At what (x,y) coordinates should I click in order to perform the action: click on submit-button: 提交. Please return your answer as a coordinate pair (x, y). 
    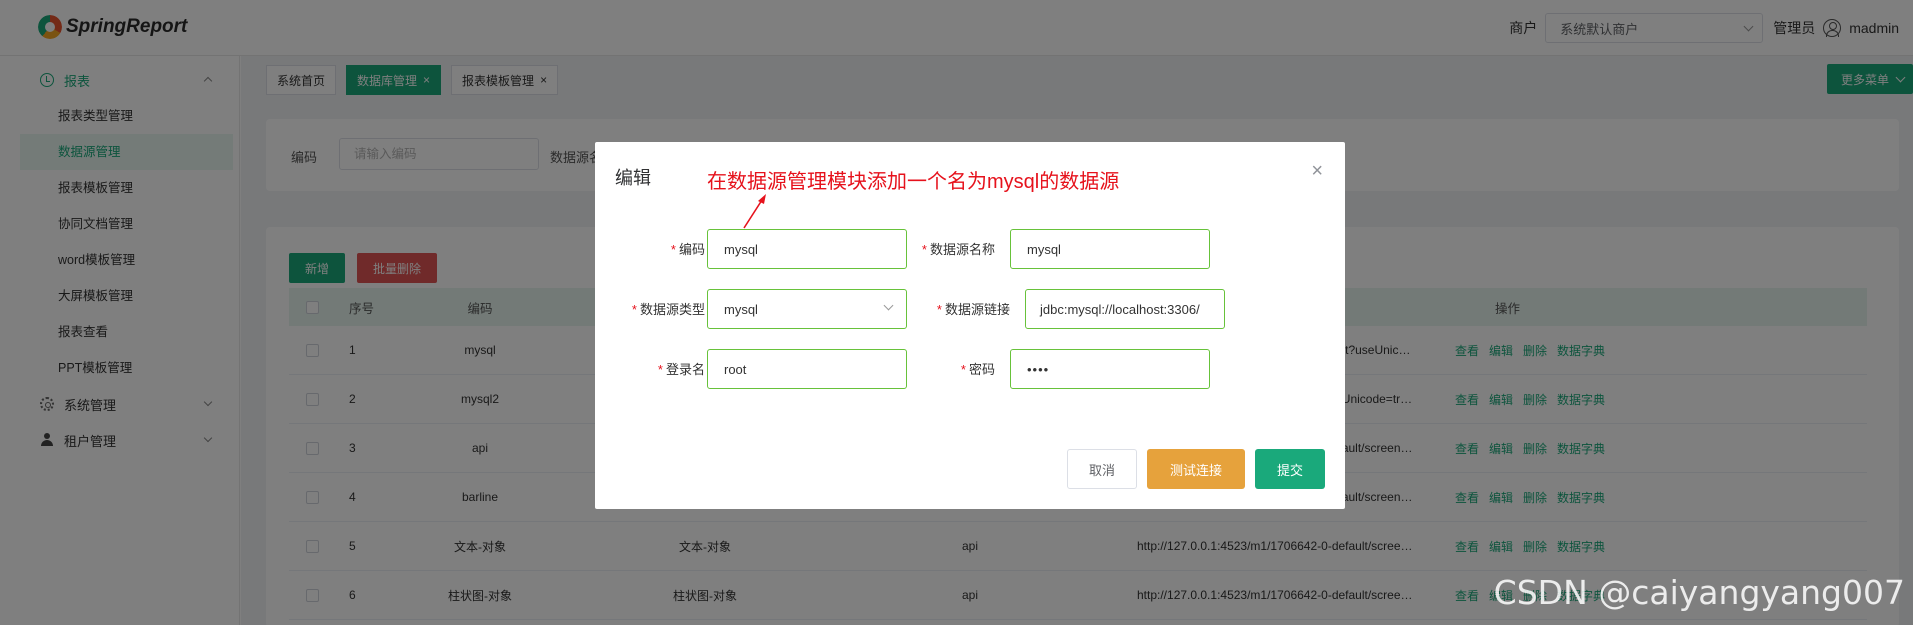
    Looking at the image, I should click on (1290, 469).